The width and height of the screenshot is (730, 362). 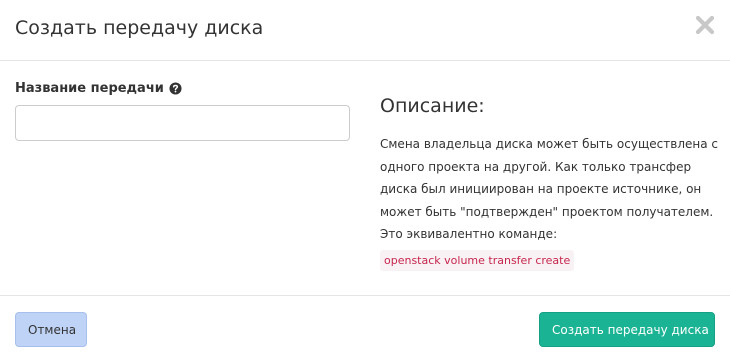 I want to click on transfer-name-label-text: Название передачи, so click(x=89, y=88).